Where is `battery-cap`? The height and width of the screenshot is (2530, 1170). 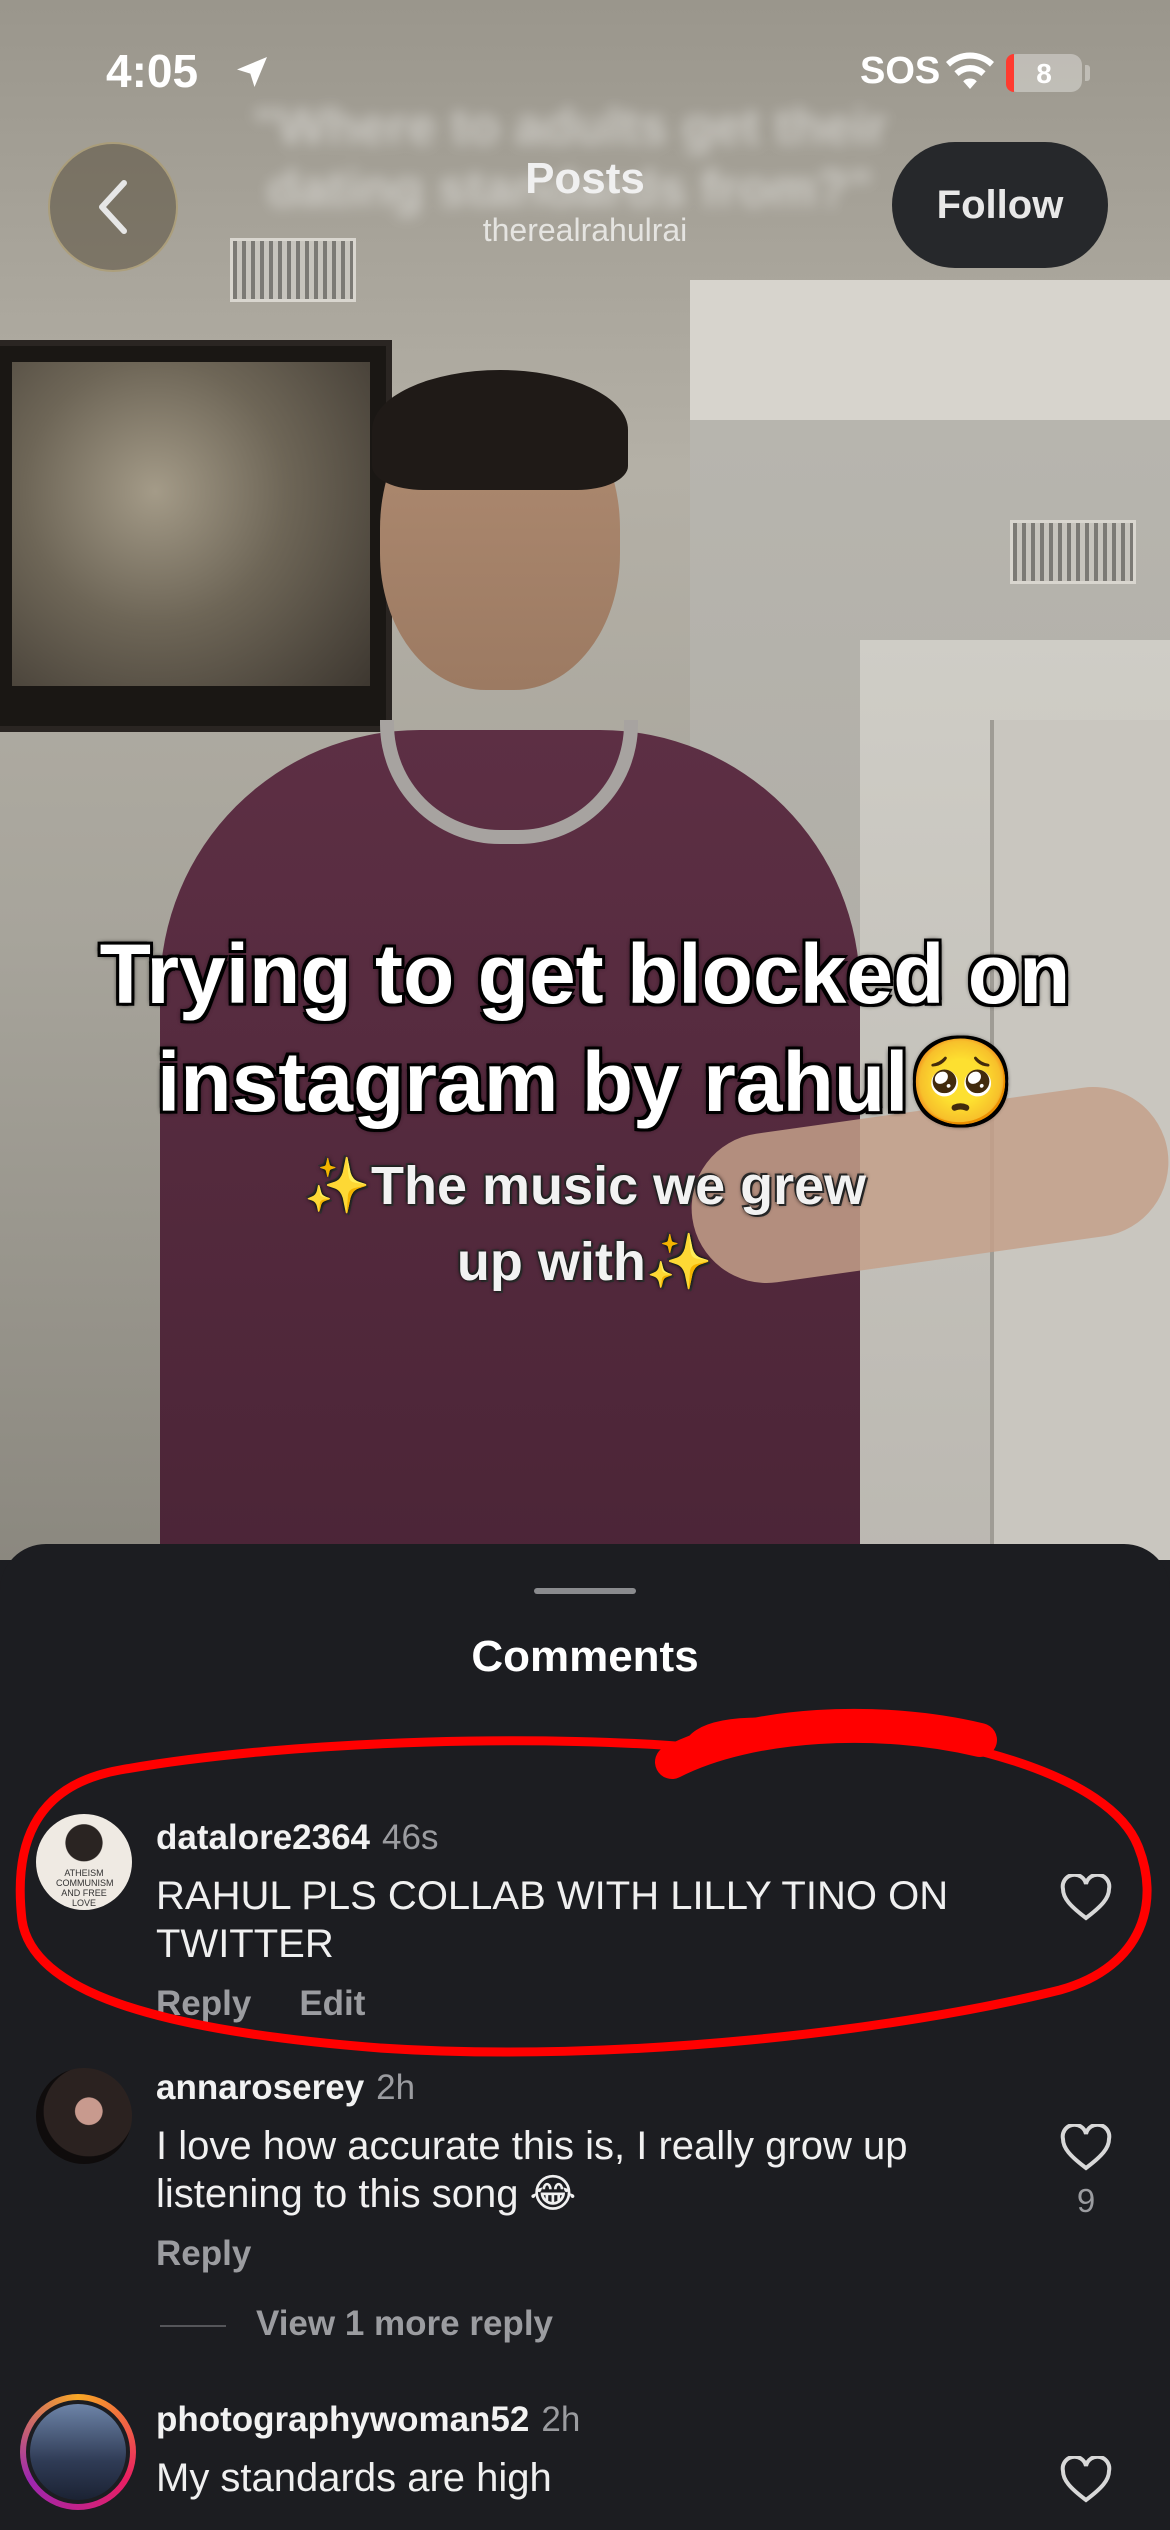 battery-cap is located at coordinates (1087, 73).